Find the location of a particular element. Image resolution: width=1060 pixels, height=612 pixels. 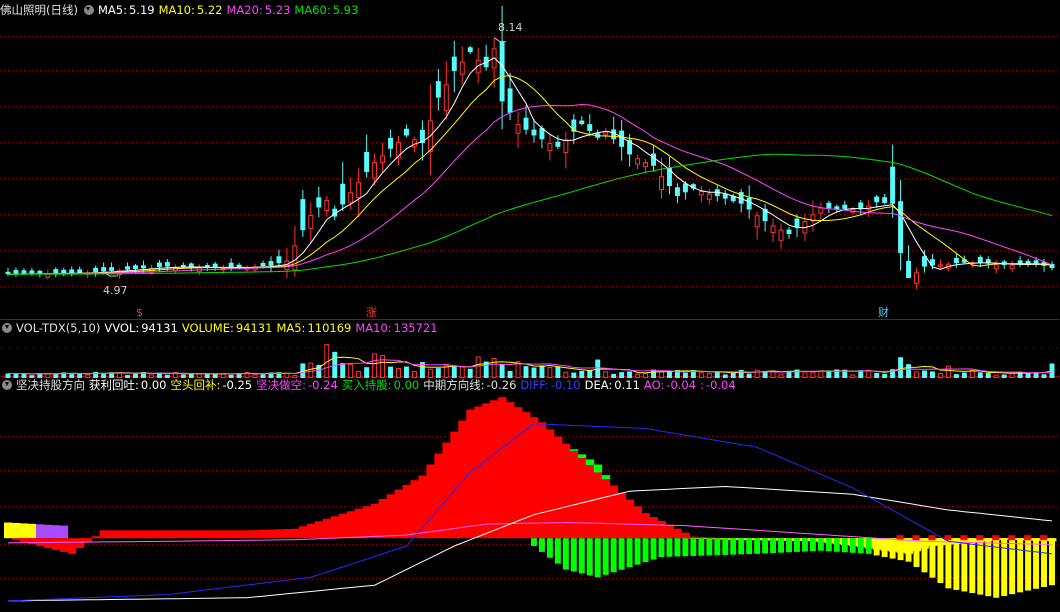

volume-ma5-line is located at coordinates (530, 365).